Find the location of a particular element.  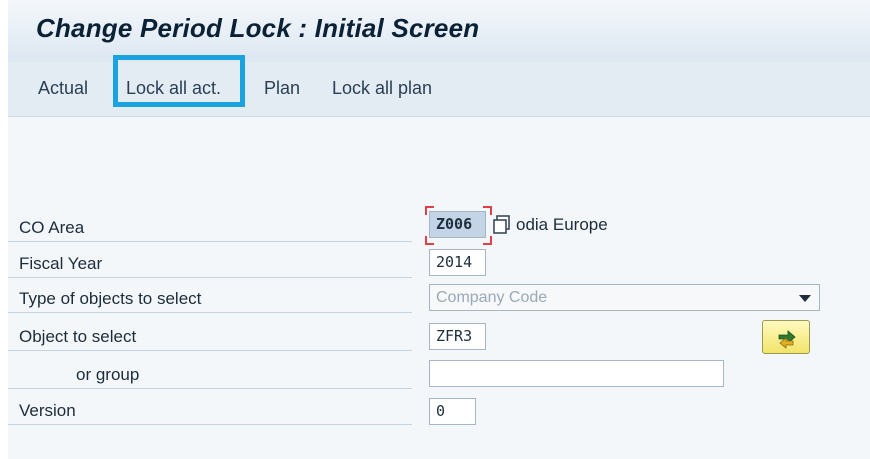

co-area-label: CO Area is located at coordinates (210, 228).